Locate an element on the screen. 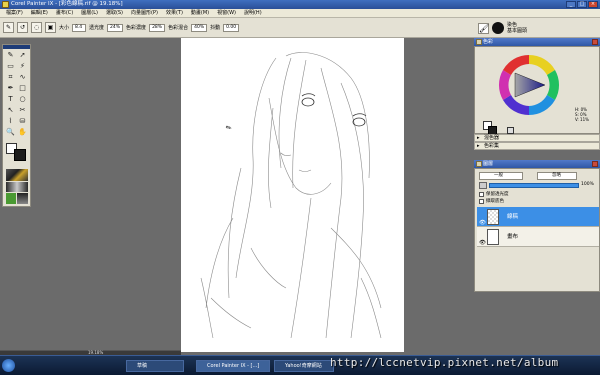 The width and height of the screenshot is (600, 375). dab-type-icon: ◌ is located at coordinates (36, 27).